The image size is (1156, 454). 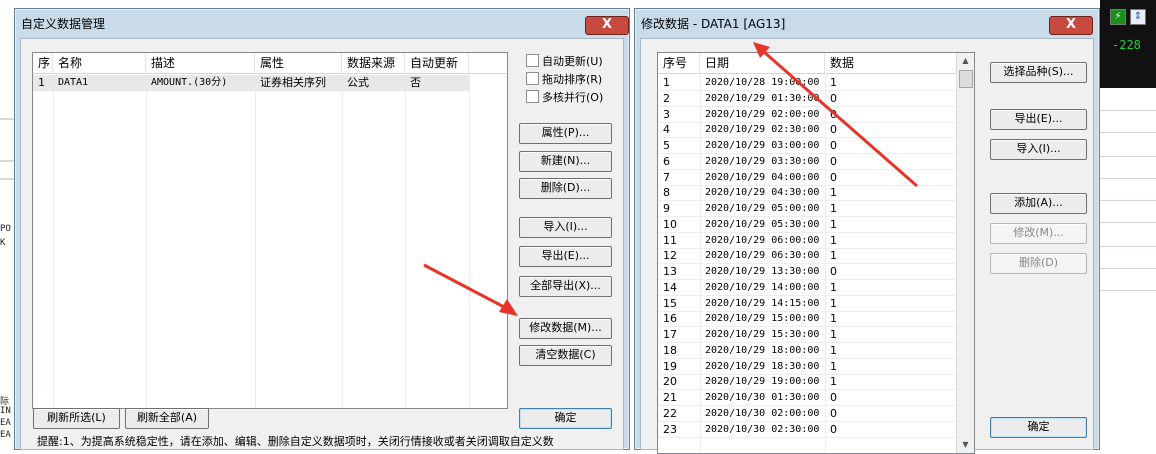 I want to click on table-row: 18 2020/10/29 18:00:00 1, so click(x=807, y=351).